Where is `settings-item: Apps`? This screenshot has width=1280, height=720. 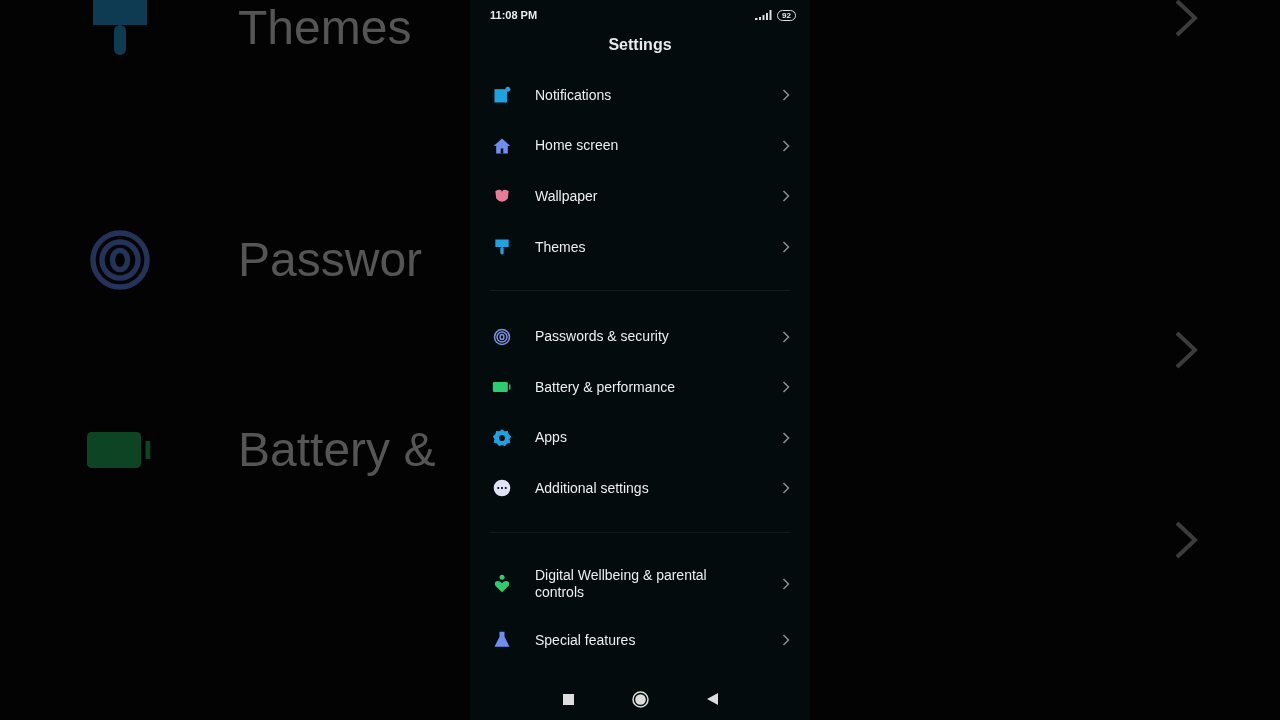 settings-item: Apps is located at coordinates (640, 438).